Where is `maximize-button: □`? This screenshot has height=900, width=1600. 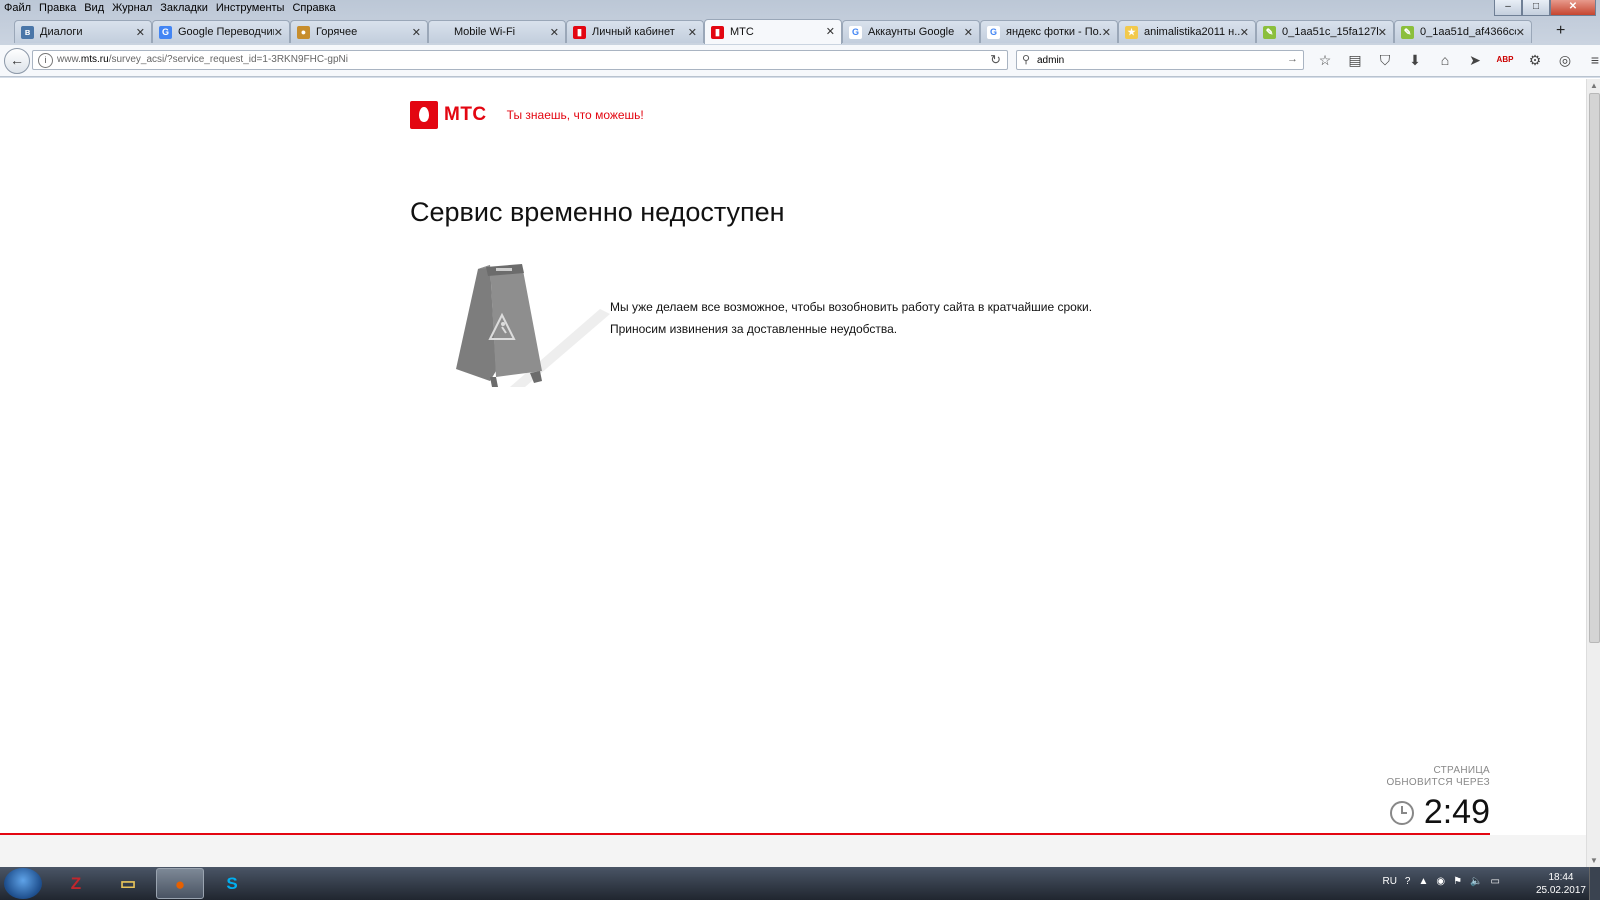 maximize-button: □ is located at coordinates (1536, 8).